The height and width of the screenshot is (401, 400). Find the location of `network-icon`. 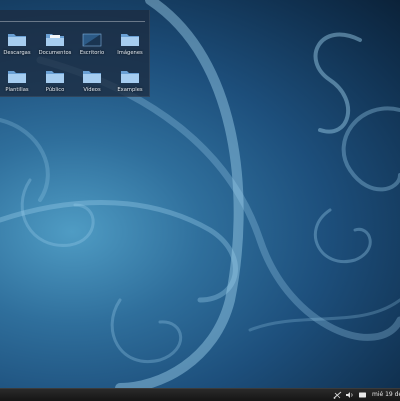

network-icon is located at coordinates (337, 395).